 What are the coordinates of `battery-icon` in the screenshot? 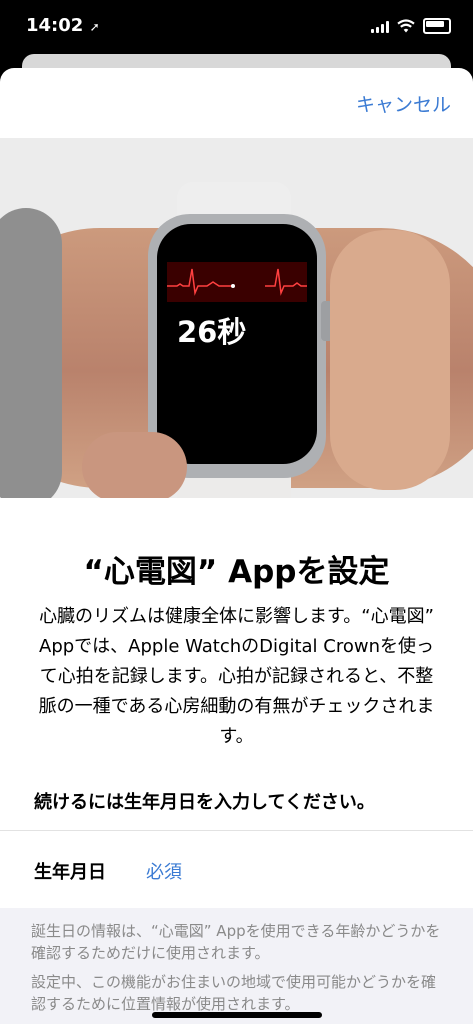 It's located at (437, 26).